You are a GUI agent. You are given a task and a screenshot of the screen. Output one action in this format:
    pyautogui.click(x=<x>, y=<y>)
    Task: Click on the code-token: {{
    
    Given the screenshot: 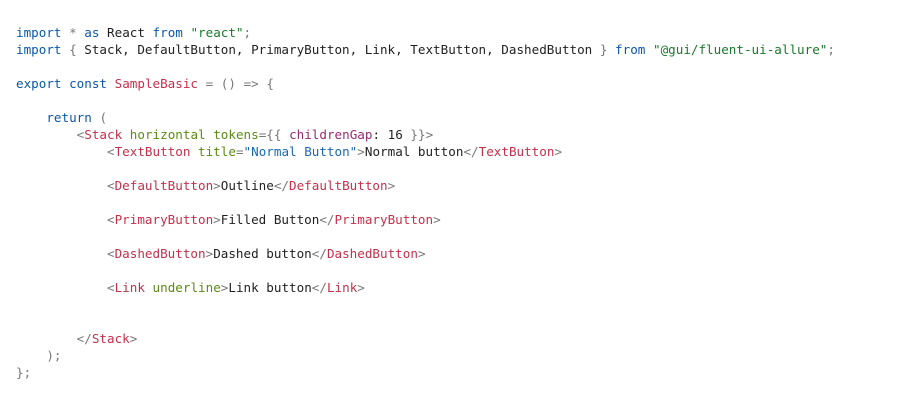 What is the action you would take?
    pyautogui.click(x=274, y=134)
    